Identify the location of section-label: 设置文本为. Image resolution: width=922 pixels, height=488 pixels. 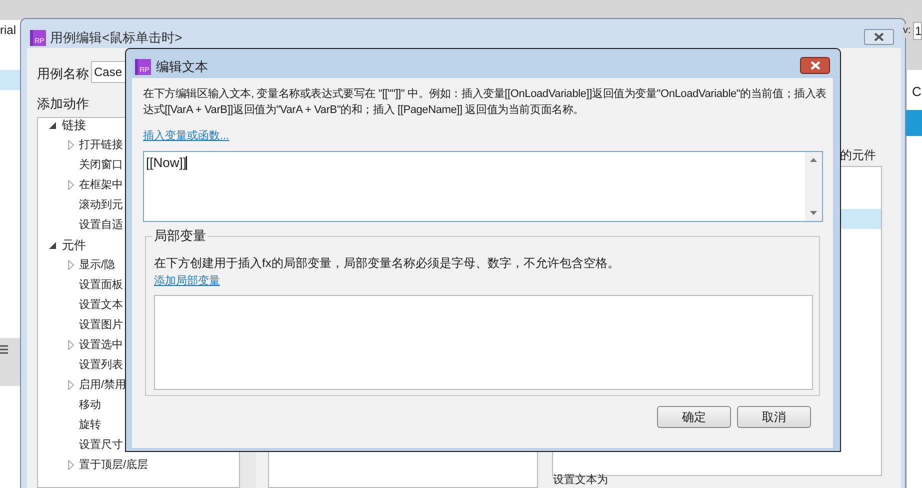
(580, 480).